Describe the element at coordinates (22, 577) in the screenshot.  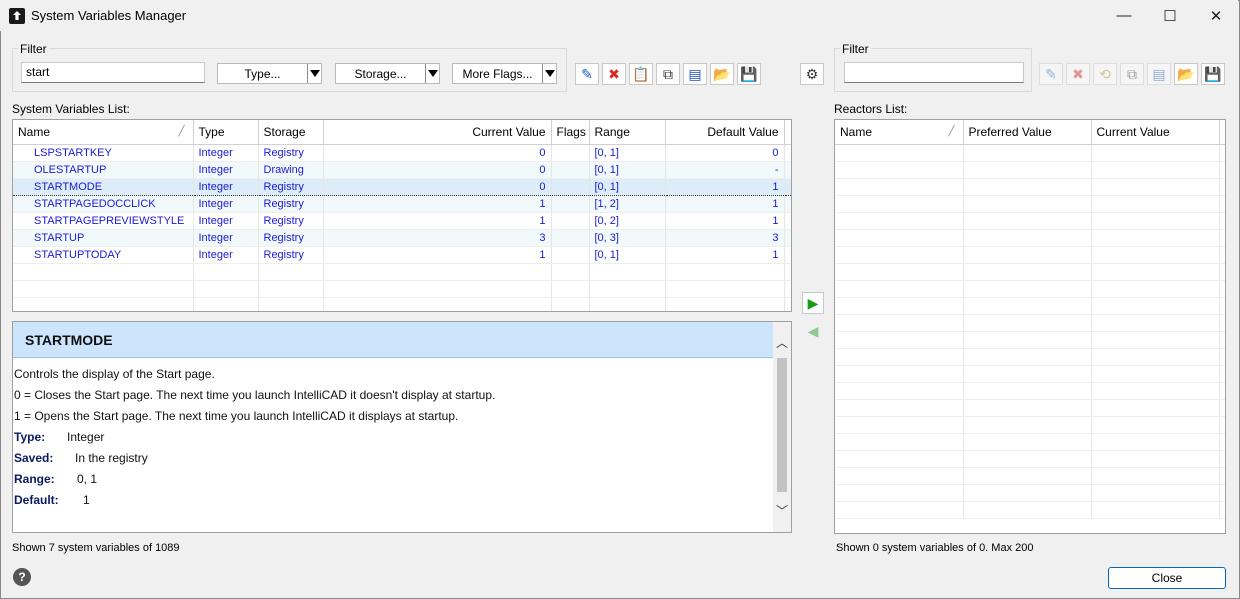
I see `help-icon: ?` at that location.